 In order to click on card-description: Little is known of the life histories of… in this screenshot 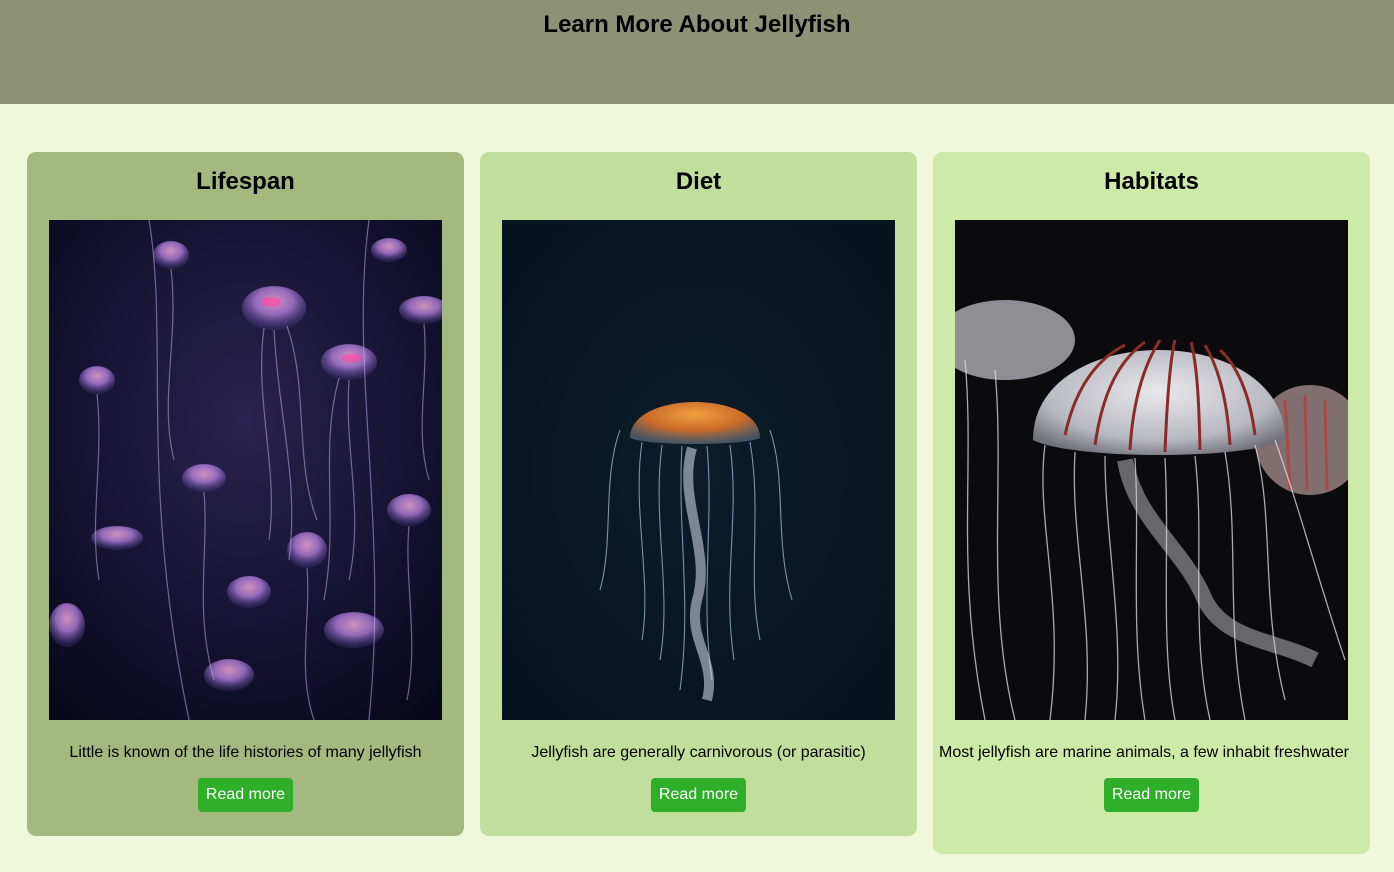, I will do `click(245, 752)`.